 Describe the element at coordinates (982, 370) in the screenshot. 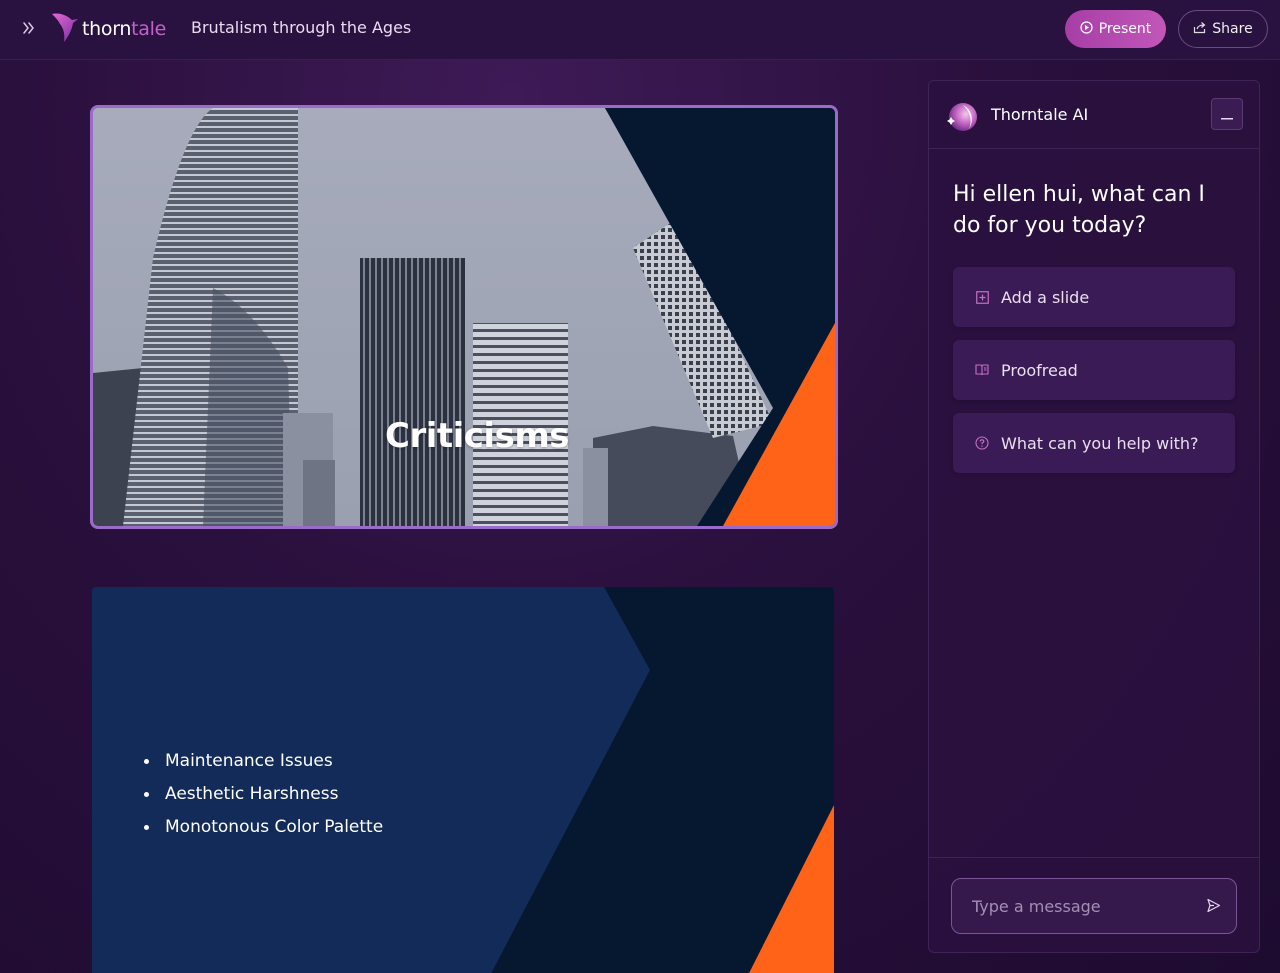

I see `book-open-icon` at that location.